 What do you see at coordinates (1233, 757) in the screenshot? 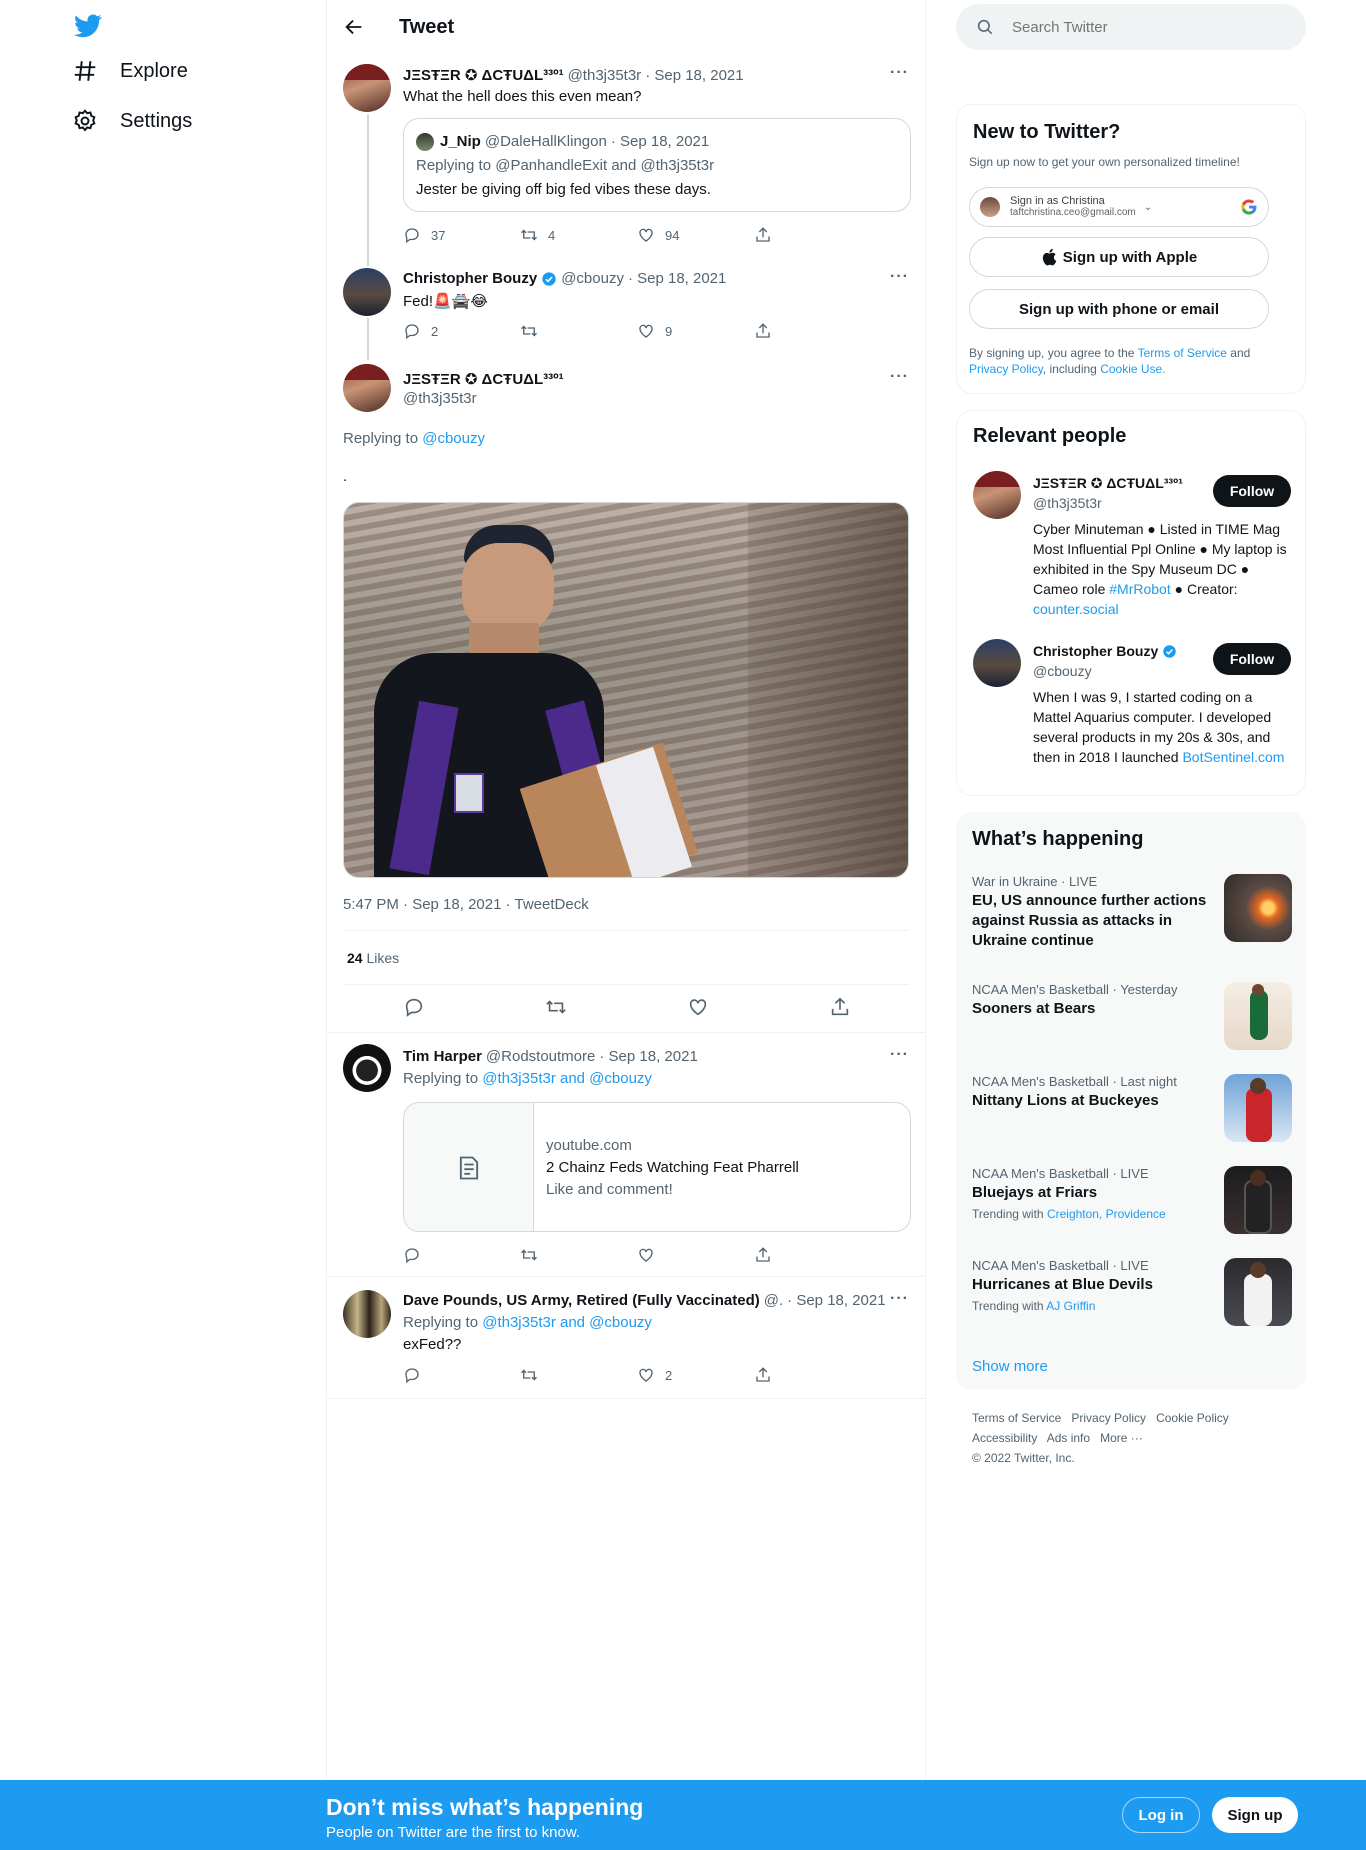
I see `bio-link: BotSentinel.com` at bounding box center [1233, 757].